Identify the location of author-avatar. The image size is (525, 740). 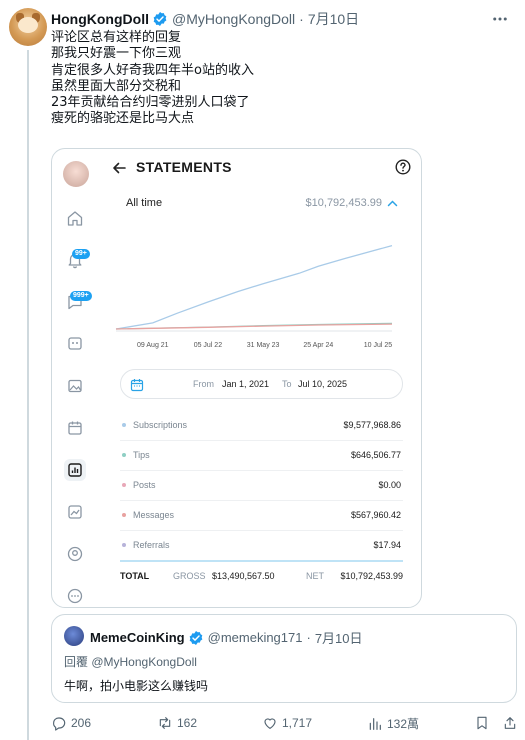
(28, 27).